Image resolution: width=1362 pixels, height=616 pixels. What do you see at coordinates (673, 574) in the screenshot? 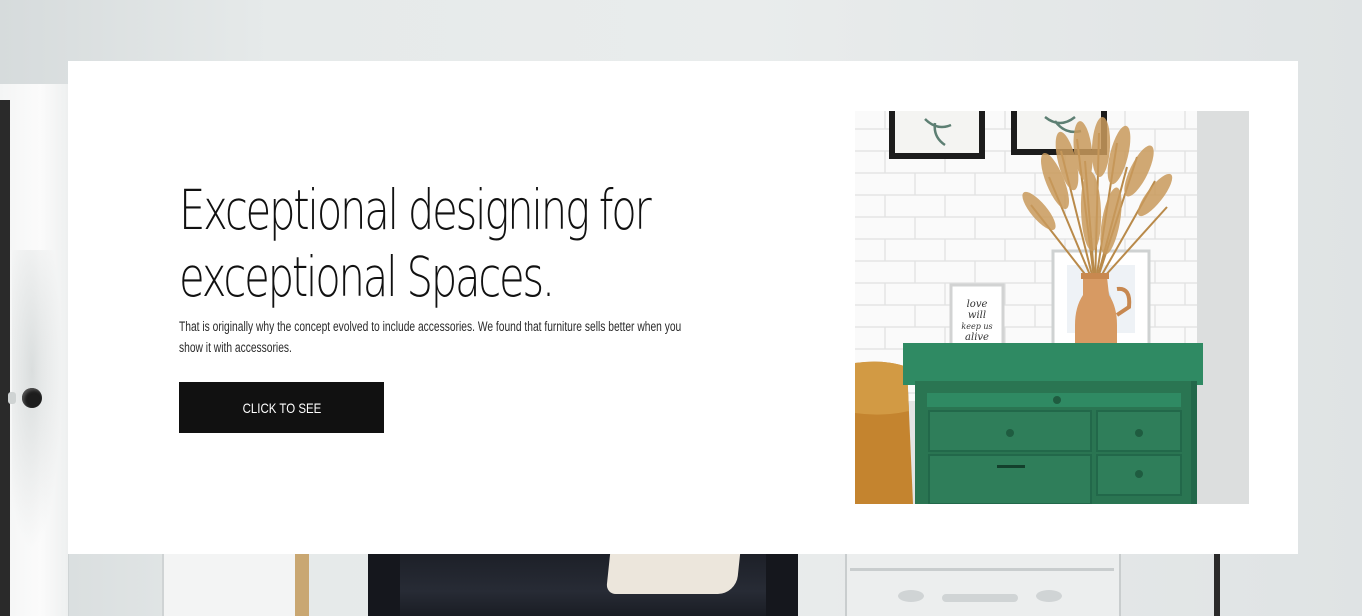
I see `background-pillow` at bounding box center [673, 574].